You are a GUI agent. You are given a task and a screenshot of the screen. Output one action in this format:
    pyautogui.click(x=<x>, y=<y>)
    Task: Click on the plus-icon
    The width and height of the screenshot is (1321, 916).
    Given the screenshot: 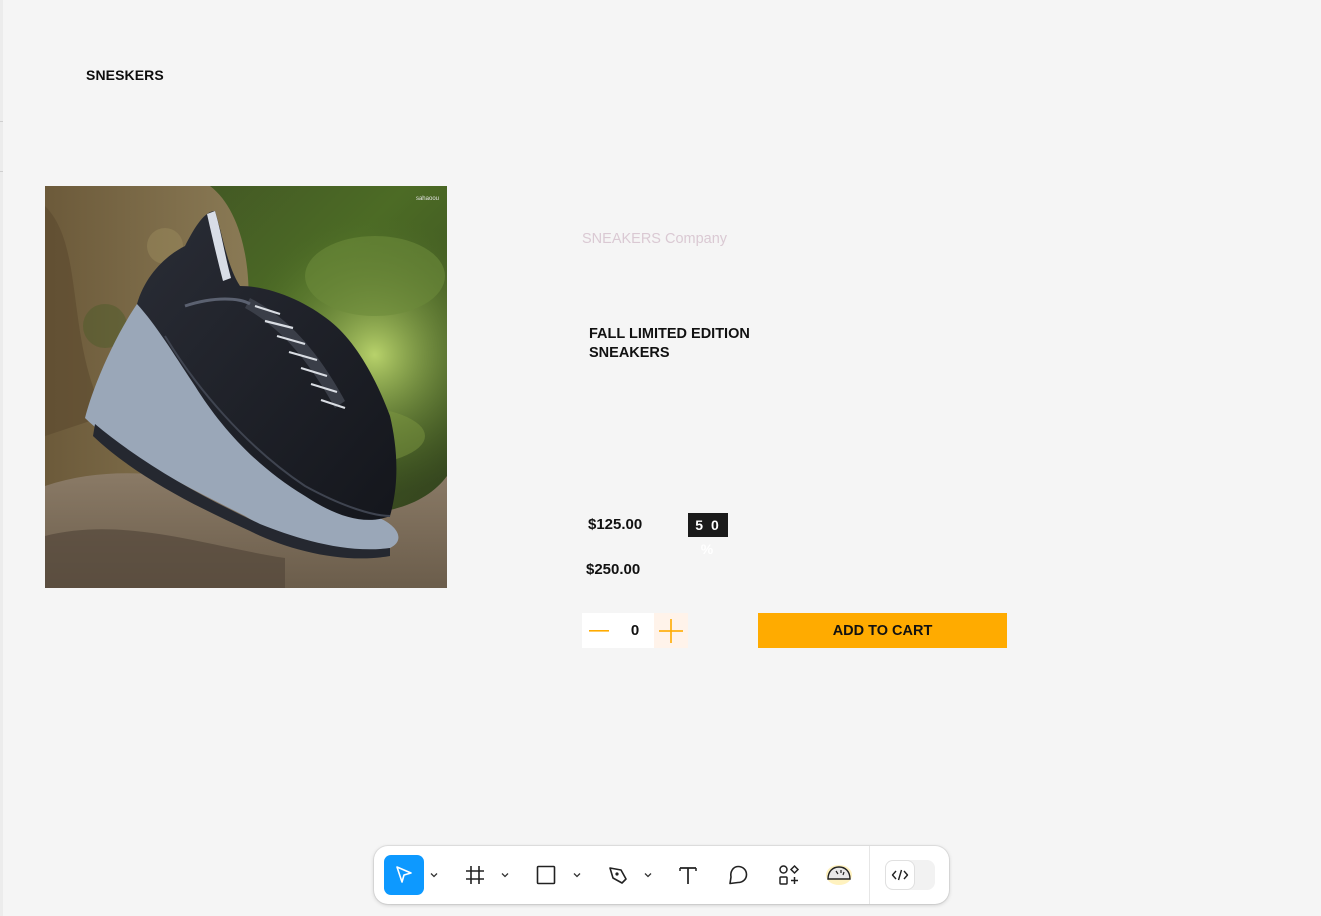 What is the action you would take?
    pyautogui.click(x=671, y=630)
    